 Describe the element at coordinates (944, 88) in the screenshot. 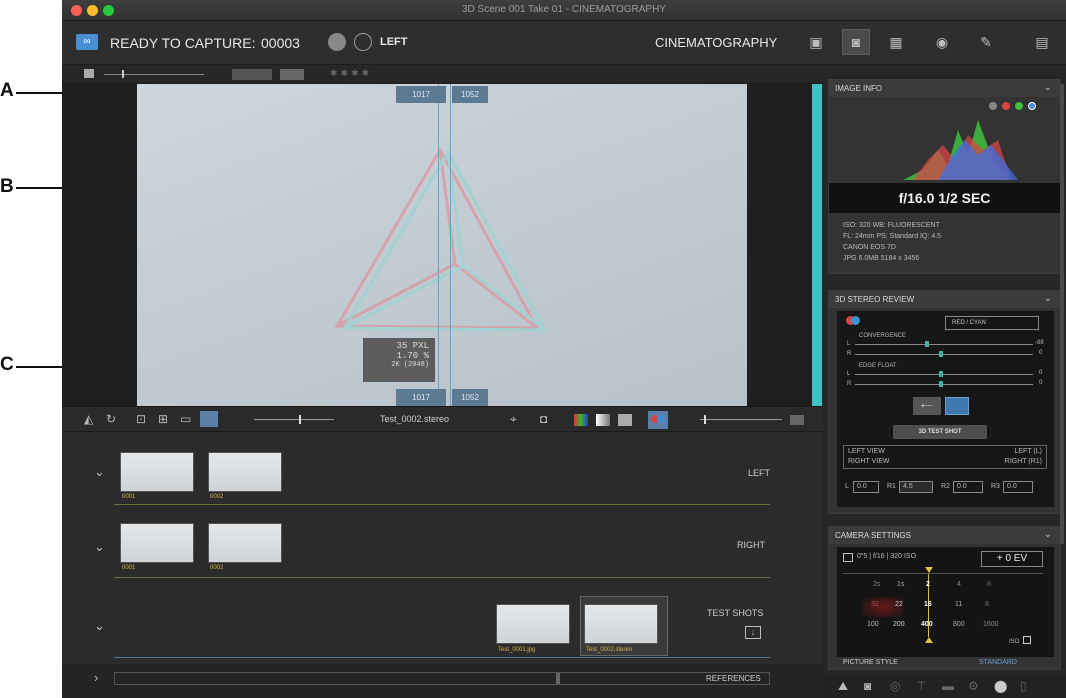

I see `image-info-header: IMAGE INFO ⌄` at that location.